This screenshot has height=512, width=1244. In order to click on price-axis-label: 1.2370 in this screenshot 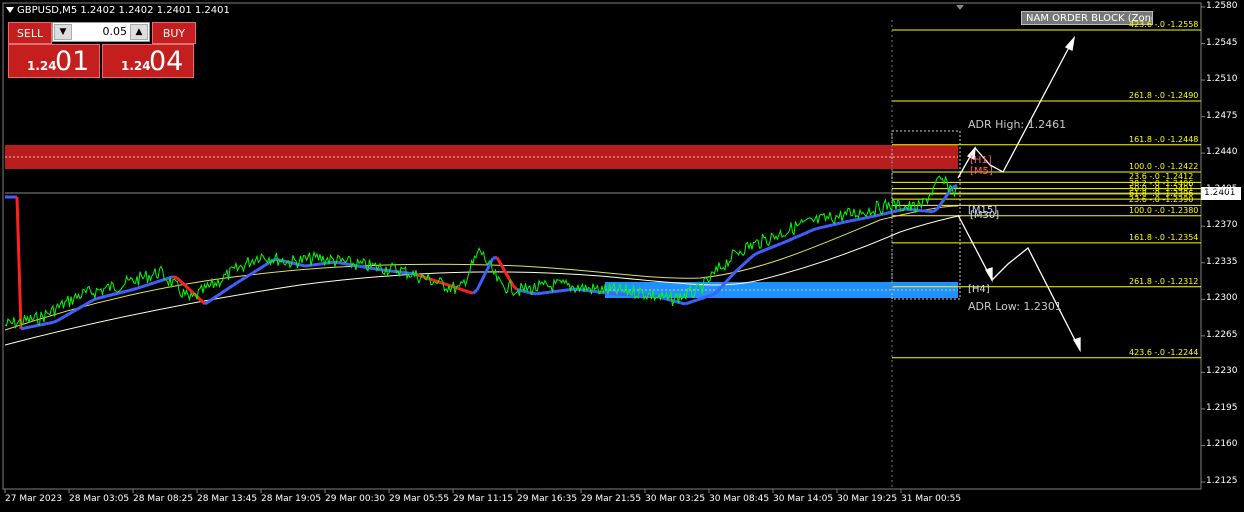, I will do `click(1222, 225)`.